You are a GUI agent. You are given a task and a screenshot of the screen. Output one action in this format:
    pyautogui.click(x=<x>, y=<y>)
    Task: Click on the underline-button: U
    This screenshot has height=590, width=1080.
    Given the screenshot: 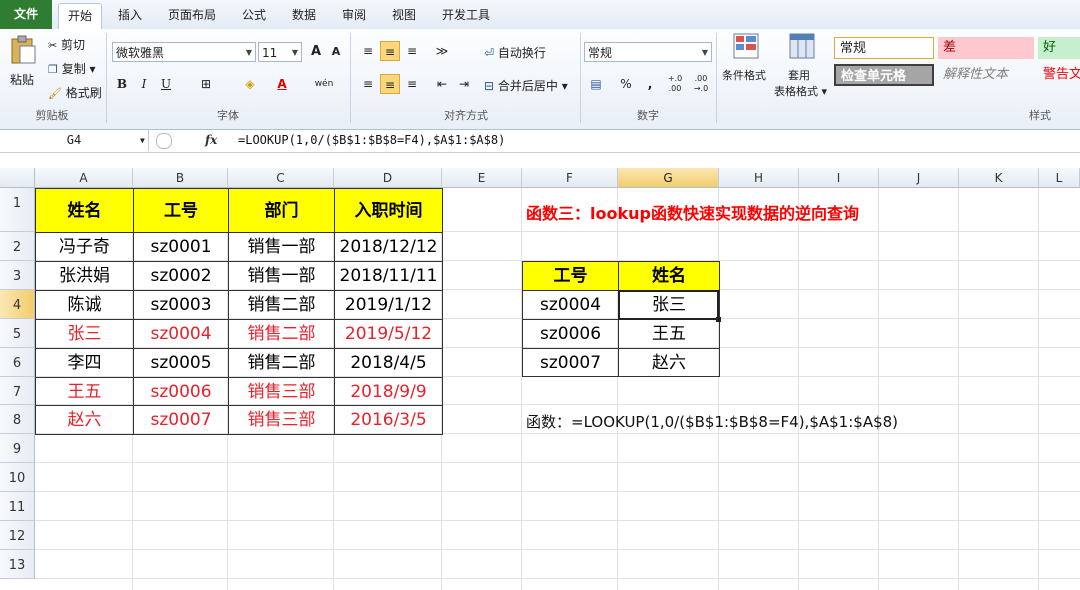 What is the action you would take?
    pyautogui.click(x=166, y=84)
    